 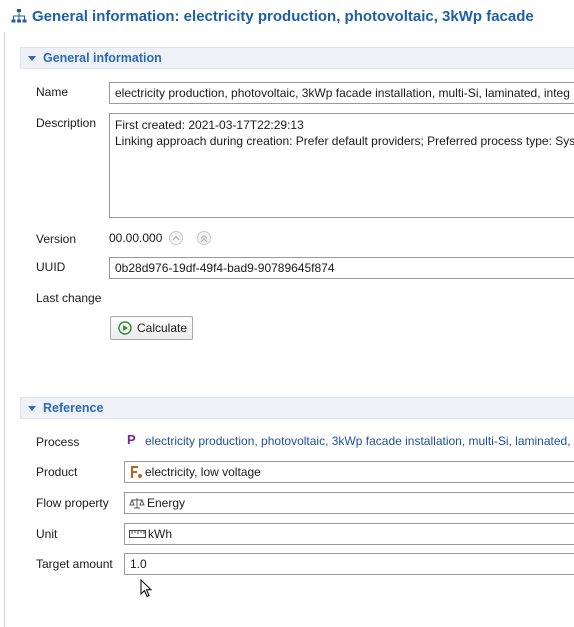 What do you see at coordinates (297, 408) in the screenshot?
I see `section-reference: Reference` at bounding box center [297, 408].